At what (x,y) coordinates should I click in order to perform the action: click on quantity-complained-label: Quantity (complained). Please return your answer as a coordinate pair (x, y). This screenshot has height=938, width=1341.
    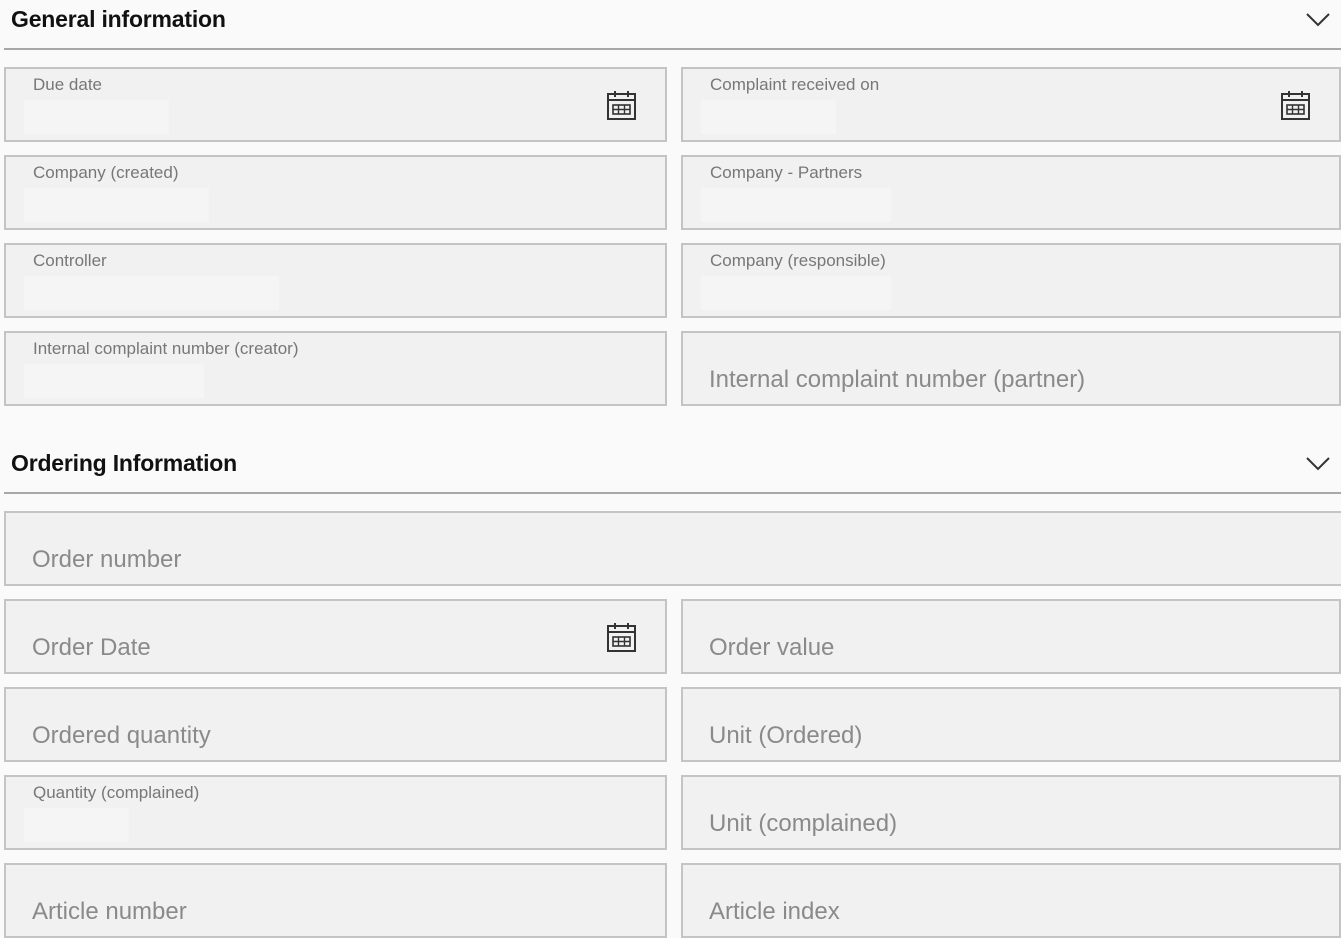
    Looking at the image, I should click on (116, 792).